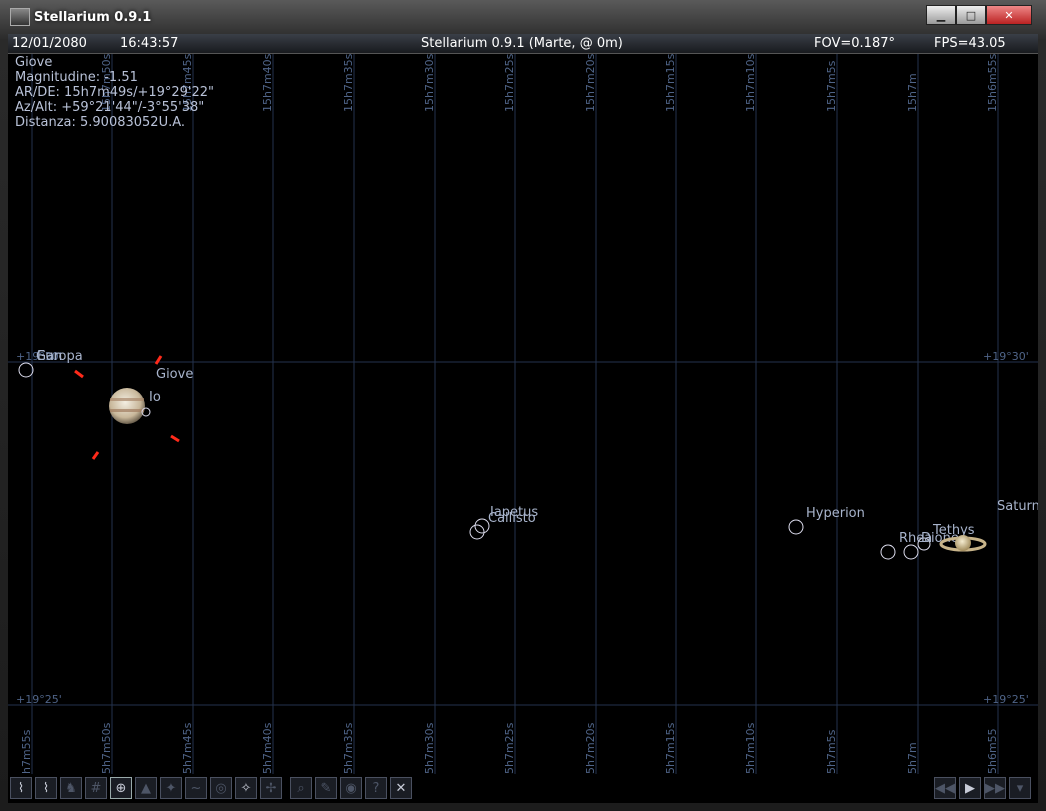 This screenshot has width=1046, height=811. Describe the element at coordinates (351, 788) in the screenshot. I see `view-icon: ◉` at that location.